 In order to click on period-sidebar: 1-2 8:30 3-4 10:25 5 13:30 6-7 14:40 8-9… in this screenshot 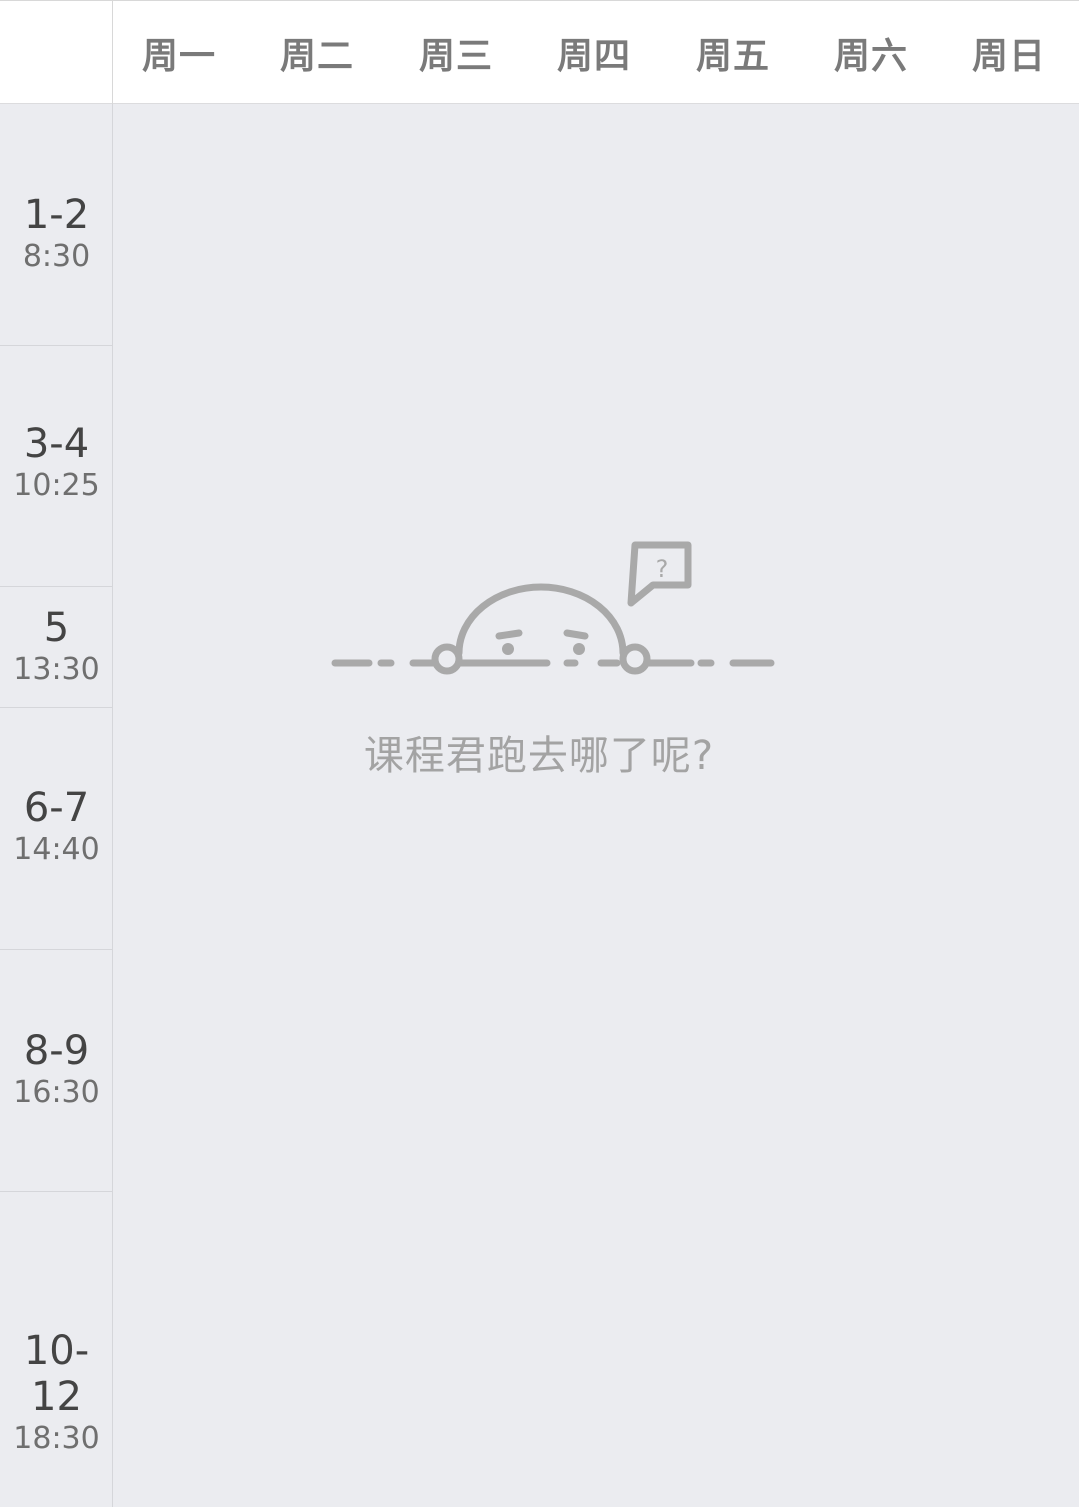, I will do `click(56, 805)`.